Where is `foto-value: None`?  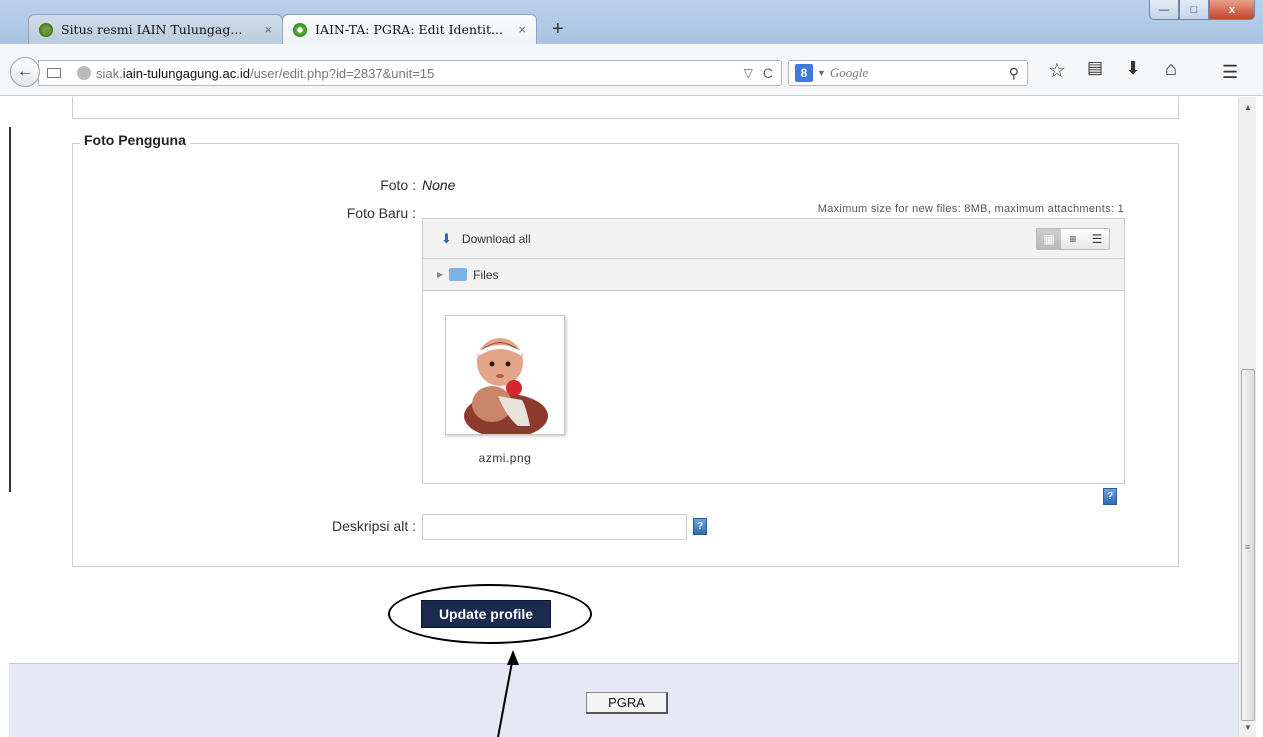 foto-value: None is located at coordinates (439, 185).